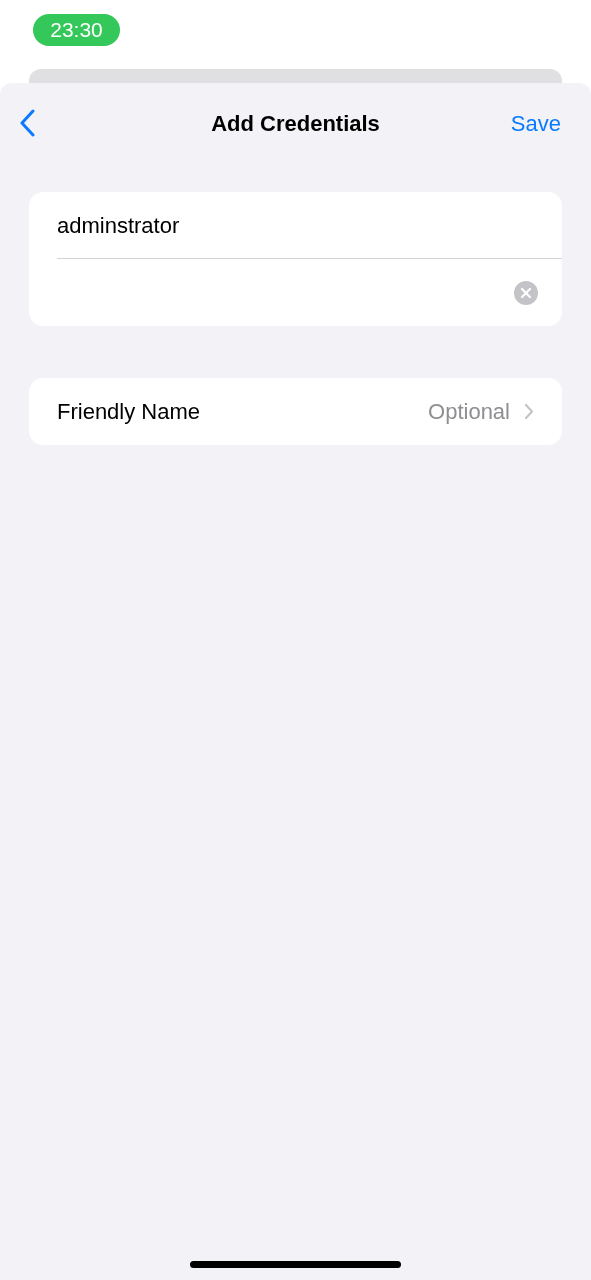 The width and height of the screenshot is (591, 1280). Describe the element at coordinates (76, 30) in the screenshot. I see `time-pill: 23:30` at that location.